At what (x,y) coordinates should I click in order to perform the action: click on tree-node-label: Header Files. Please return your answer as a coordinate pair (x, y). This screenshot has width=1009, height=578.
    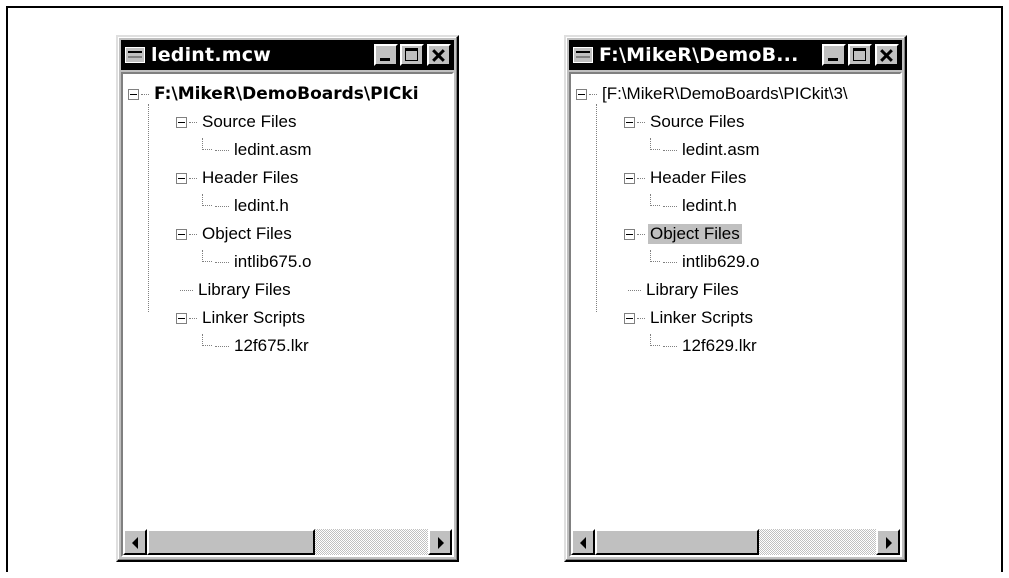
    Looking at the image, I should click on (250, 177).